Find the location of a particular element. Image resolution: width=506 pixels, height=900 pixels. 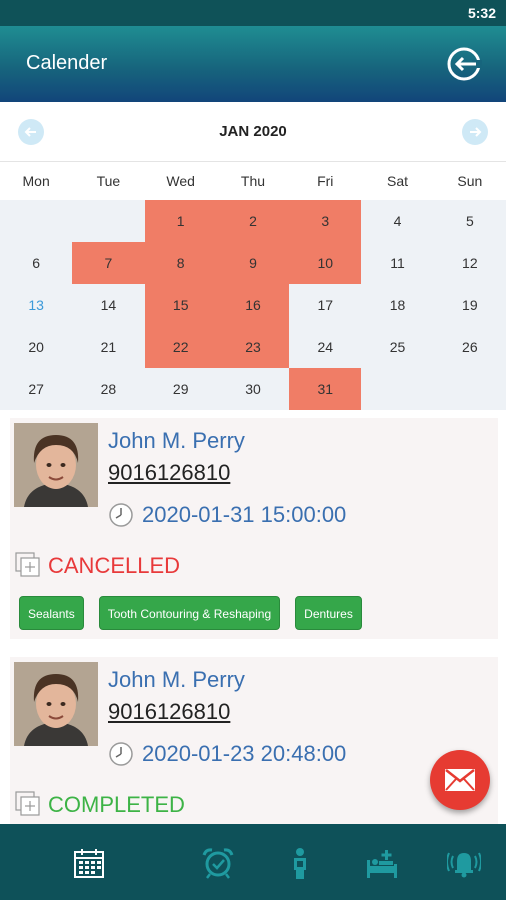

nav-beds is located at coordinates (382, 863).